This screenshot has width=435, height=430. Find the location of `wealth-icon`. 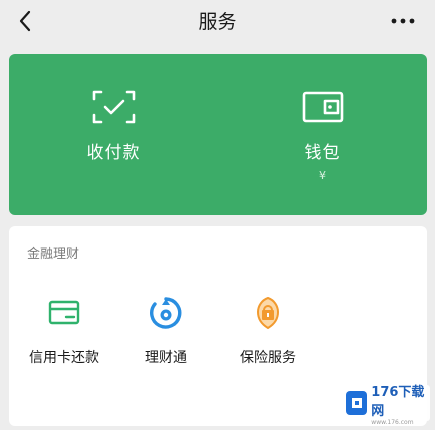

wealth-icon is located at coordinates (166, 313).